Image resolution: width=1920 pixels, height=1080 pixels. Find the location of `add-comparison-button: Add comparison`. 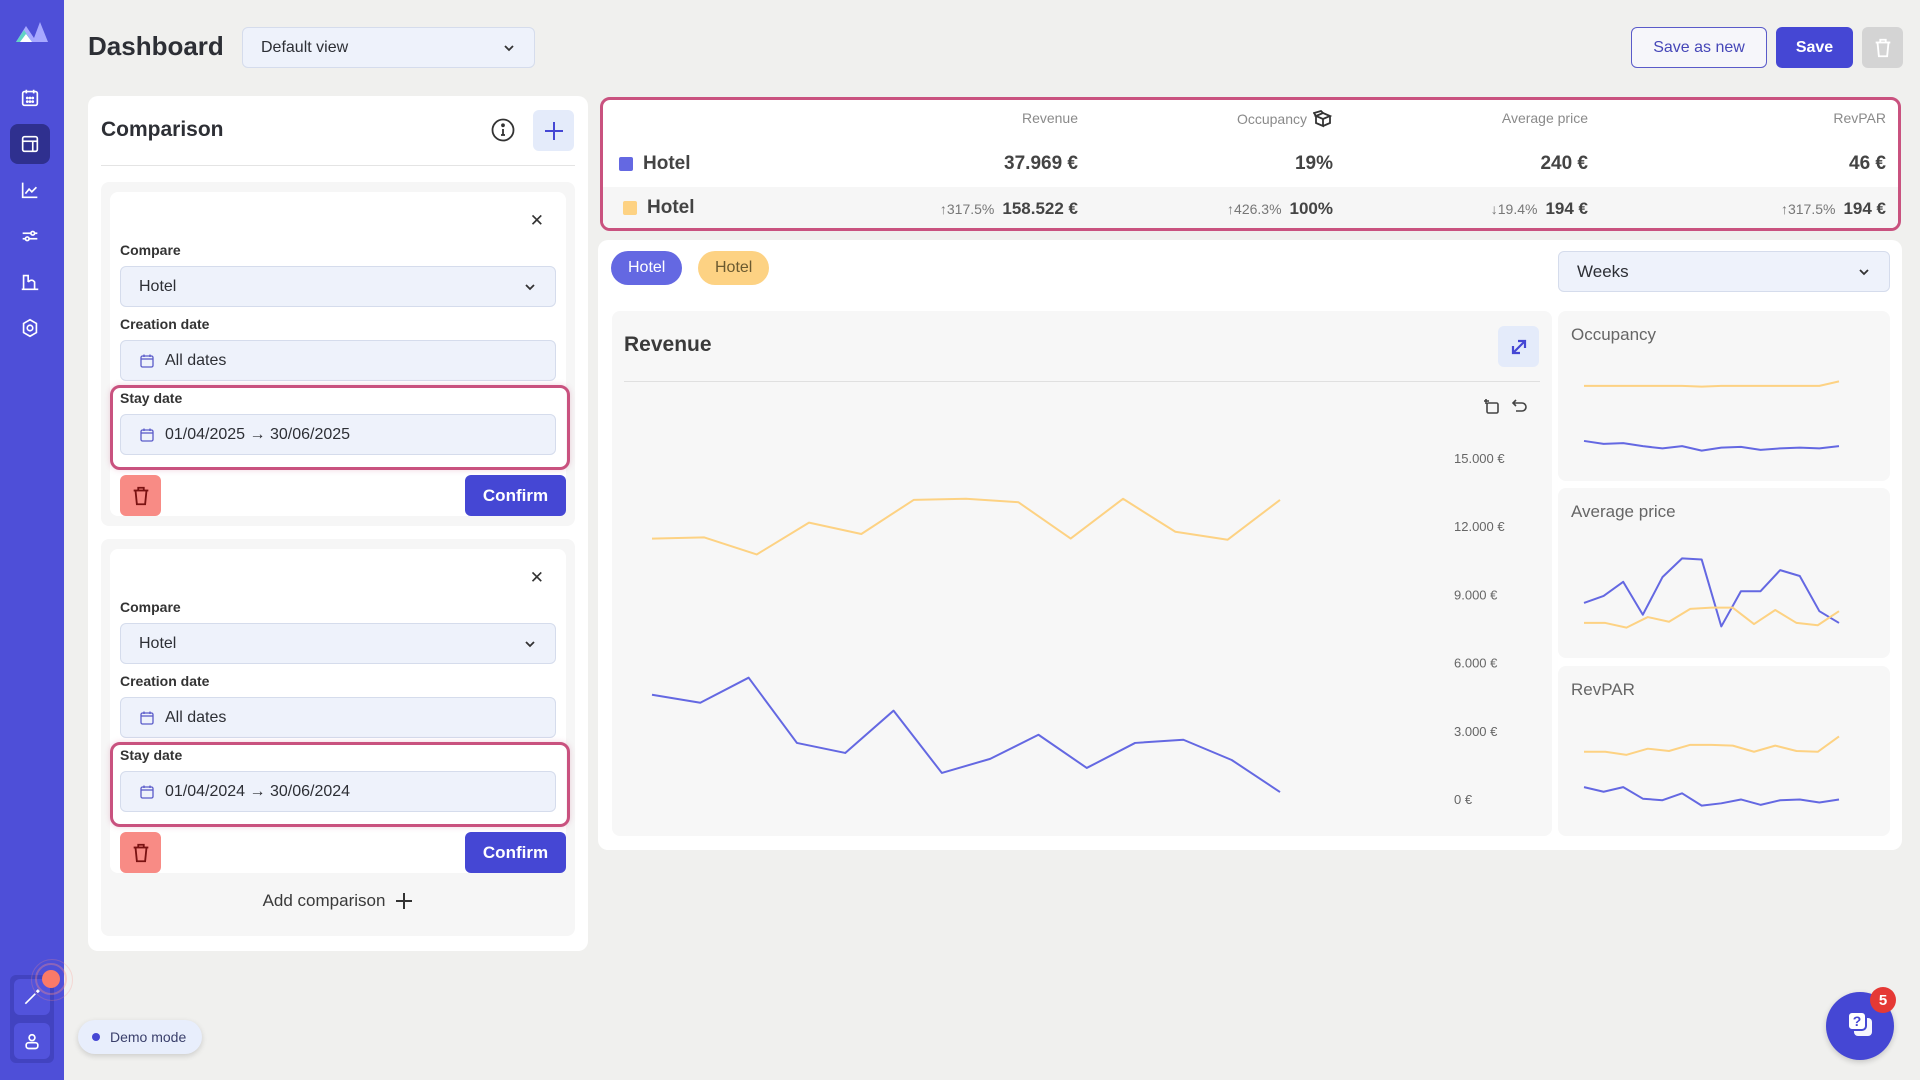

add-comparison-button: Add comparison is located at coordinates (338, 901).